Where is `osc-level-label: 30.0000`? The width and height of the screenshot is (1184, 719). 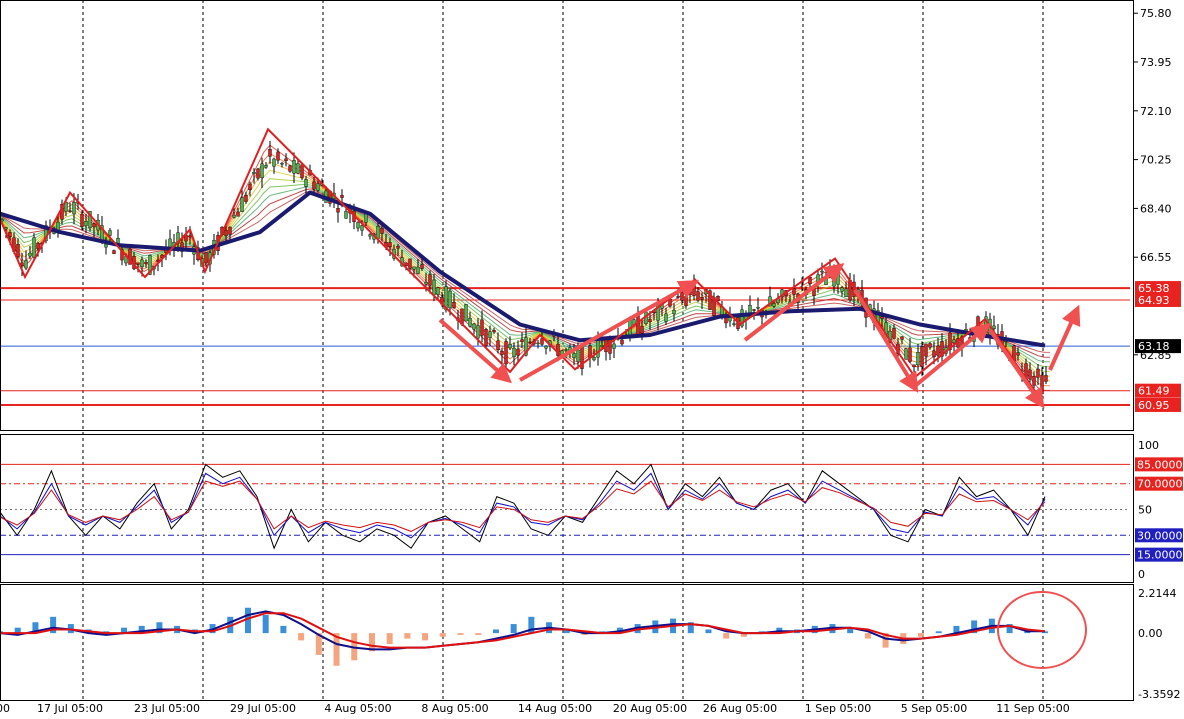
osc-level-label: 30.0000 is located at coordinates (1160, 535).